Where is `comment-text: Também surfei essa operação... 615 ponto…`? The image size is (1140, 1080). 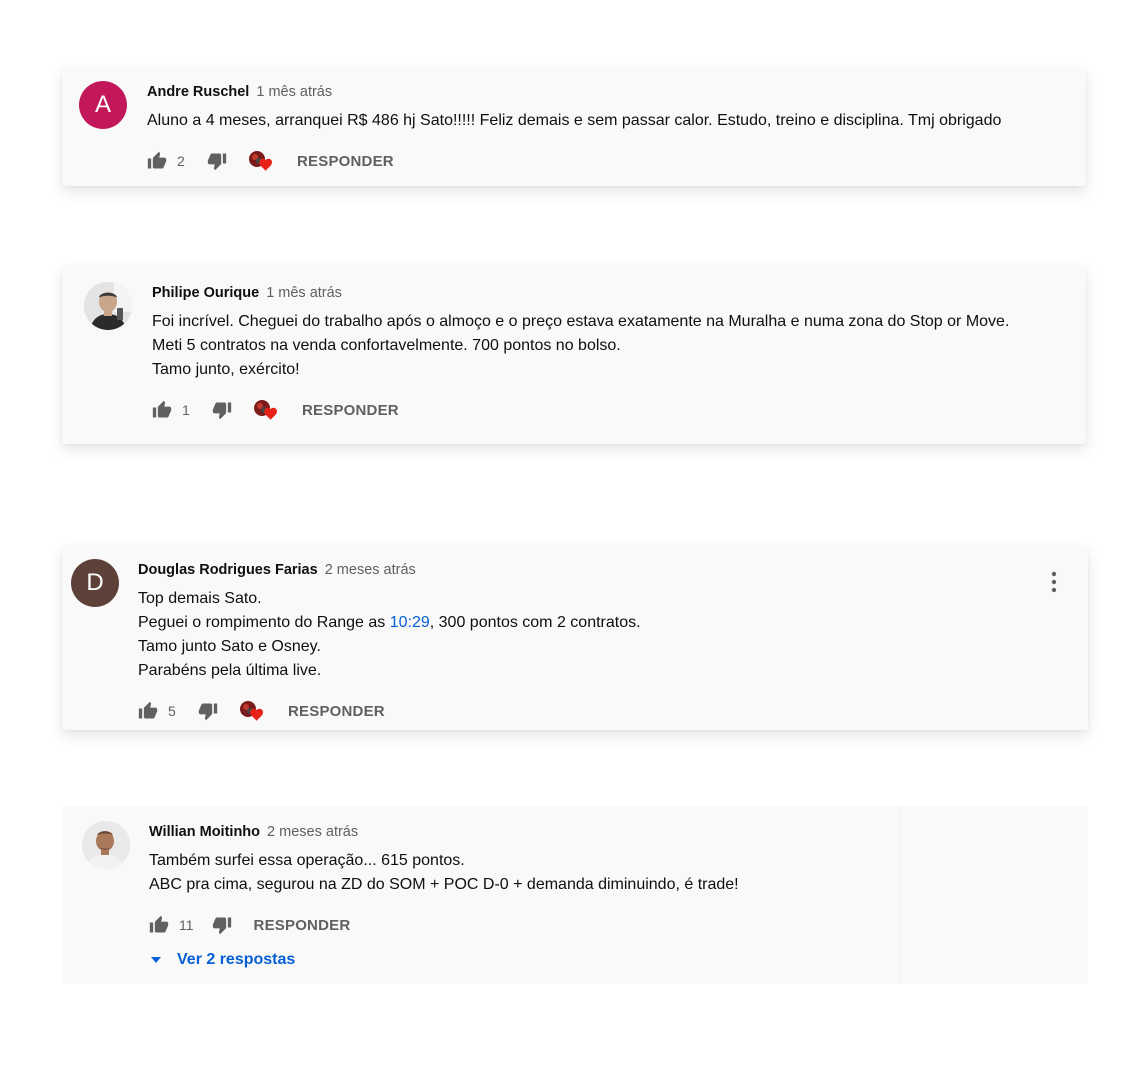
comment-text: Também surfei essa operação... 615 ponto… is located at coordinates (444, 872).